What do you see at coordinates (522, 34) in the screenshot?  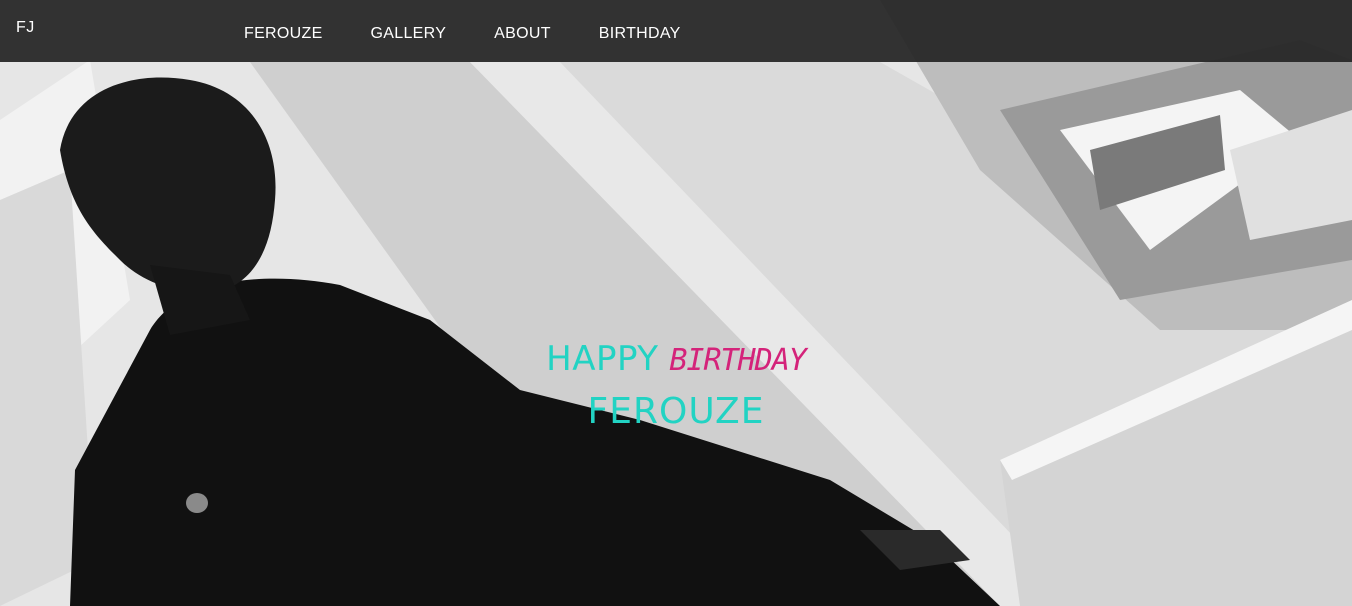 I see `nav-link-about: ABOUT` at bounding box center [522, 34].